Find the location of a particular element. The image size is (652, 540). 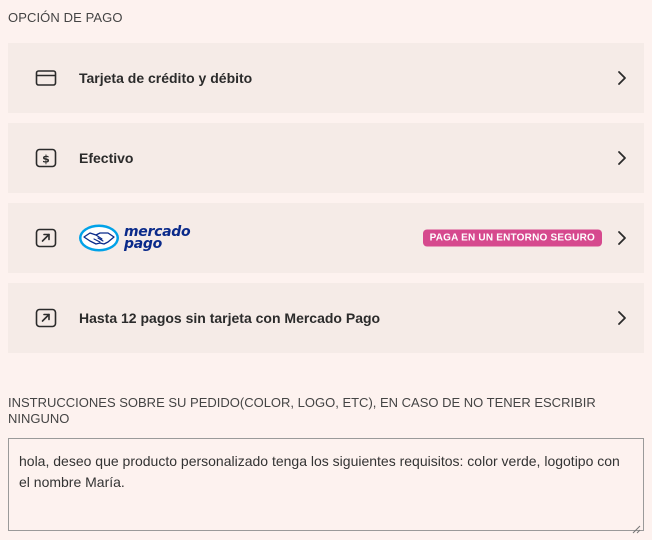

cash-dollar-icon: $ is located at coordinates (46, 158).